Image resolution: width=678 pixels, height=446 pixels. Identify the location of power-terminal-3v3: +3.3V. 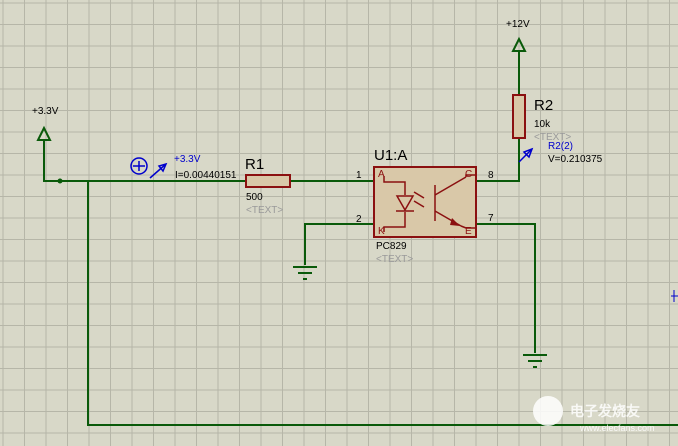
(45, 128).